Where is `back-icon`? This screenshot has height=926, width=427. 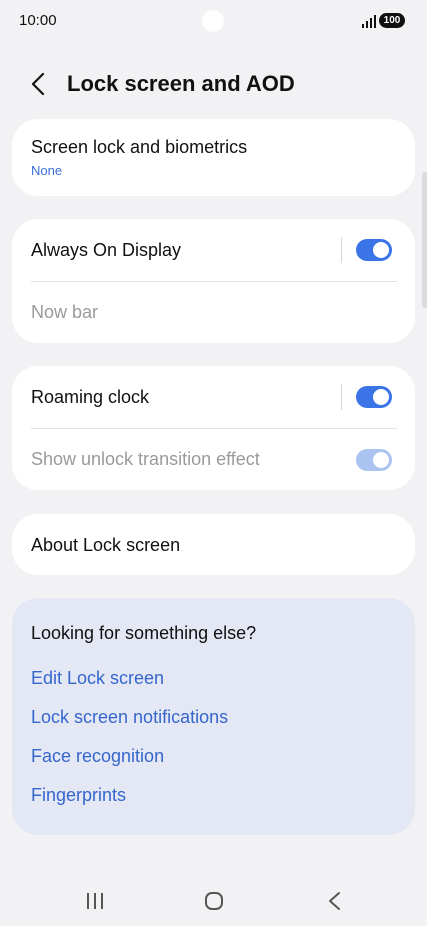
back-icon is located at coordinates (39, 84).